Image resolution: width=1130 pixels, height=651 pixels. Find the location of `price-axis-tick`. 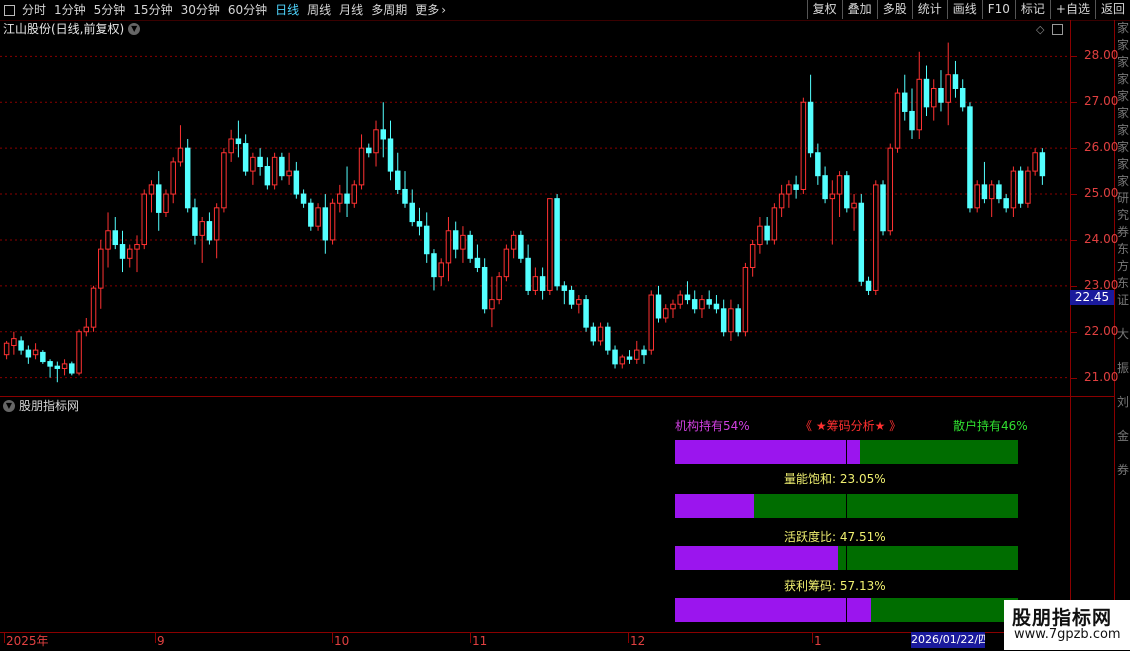

price-axis-tick is located at coordinates (1074, 378).